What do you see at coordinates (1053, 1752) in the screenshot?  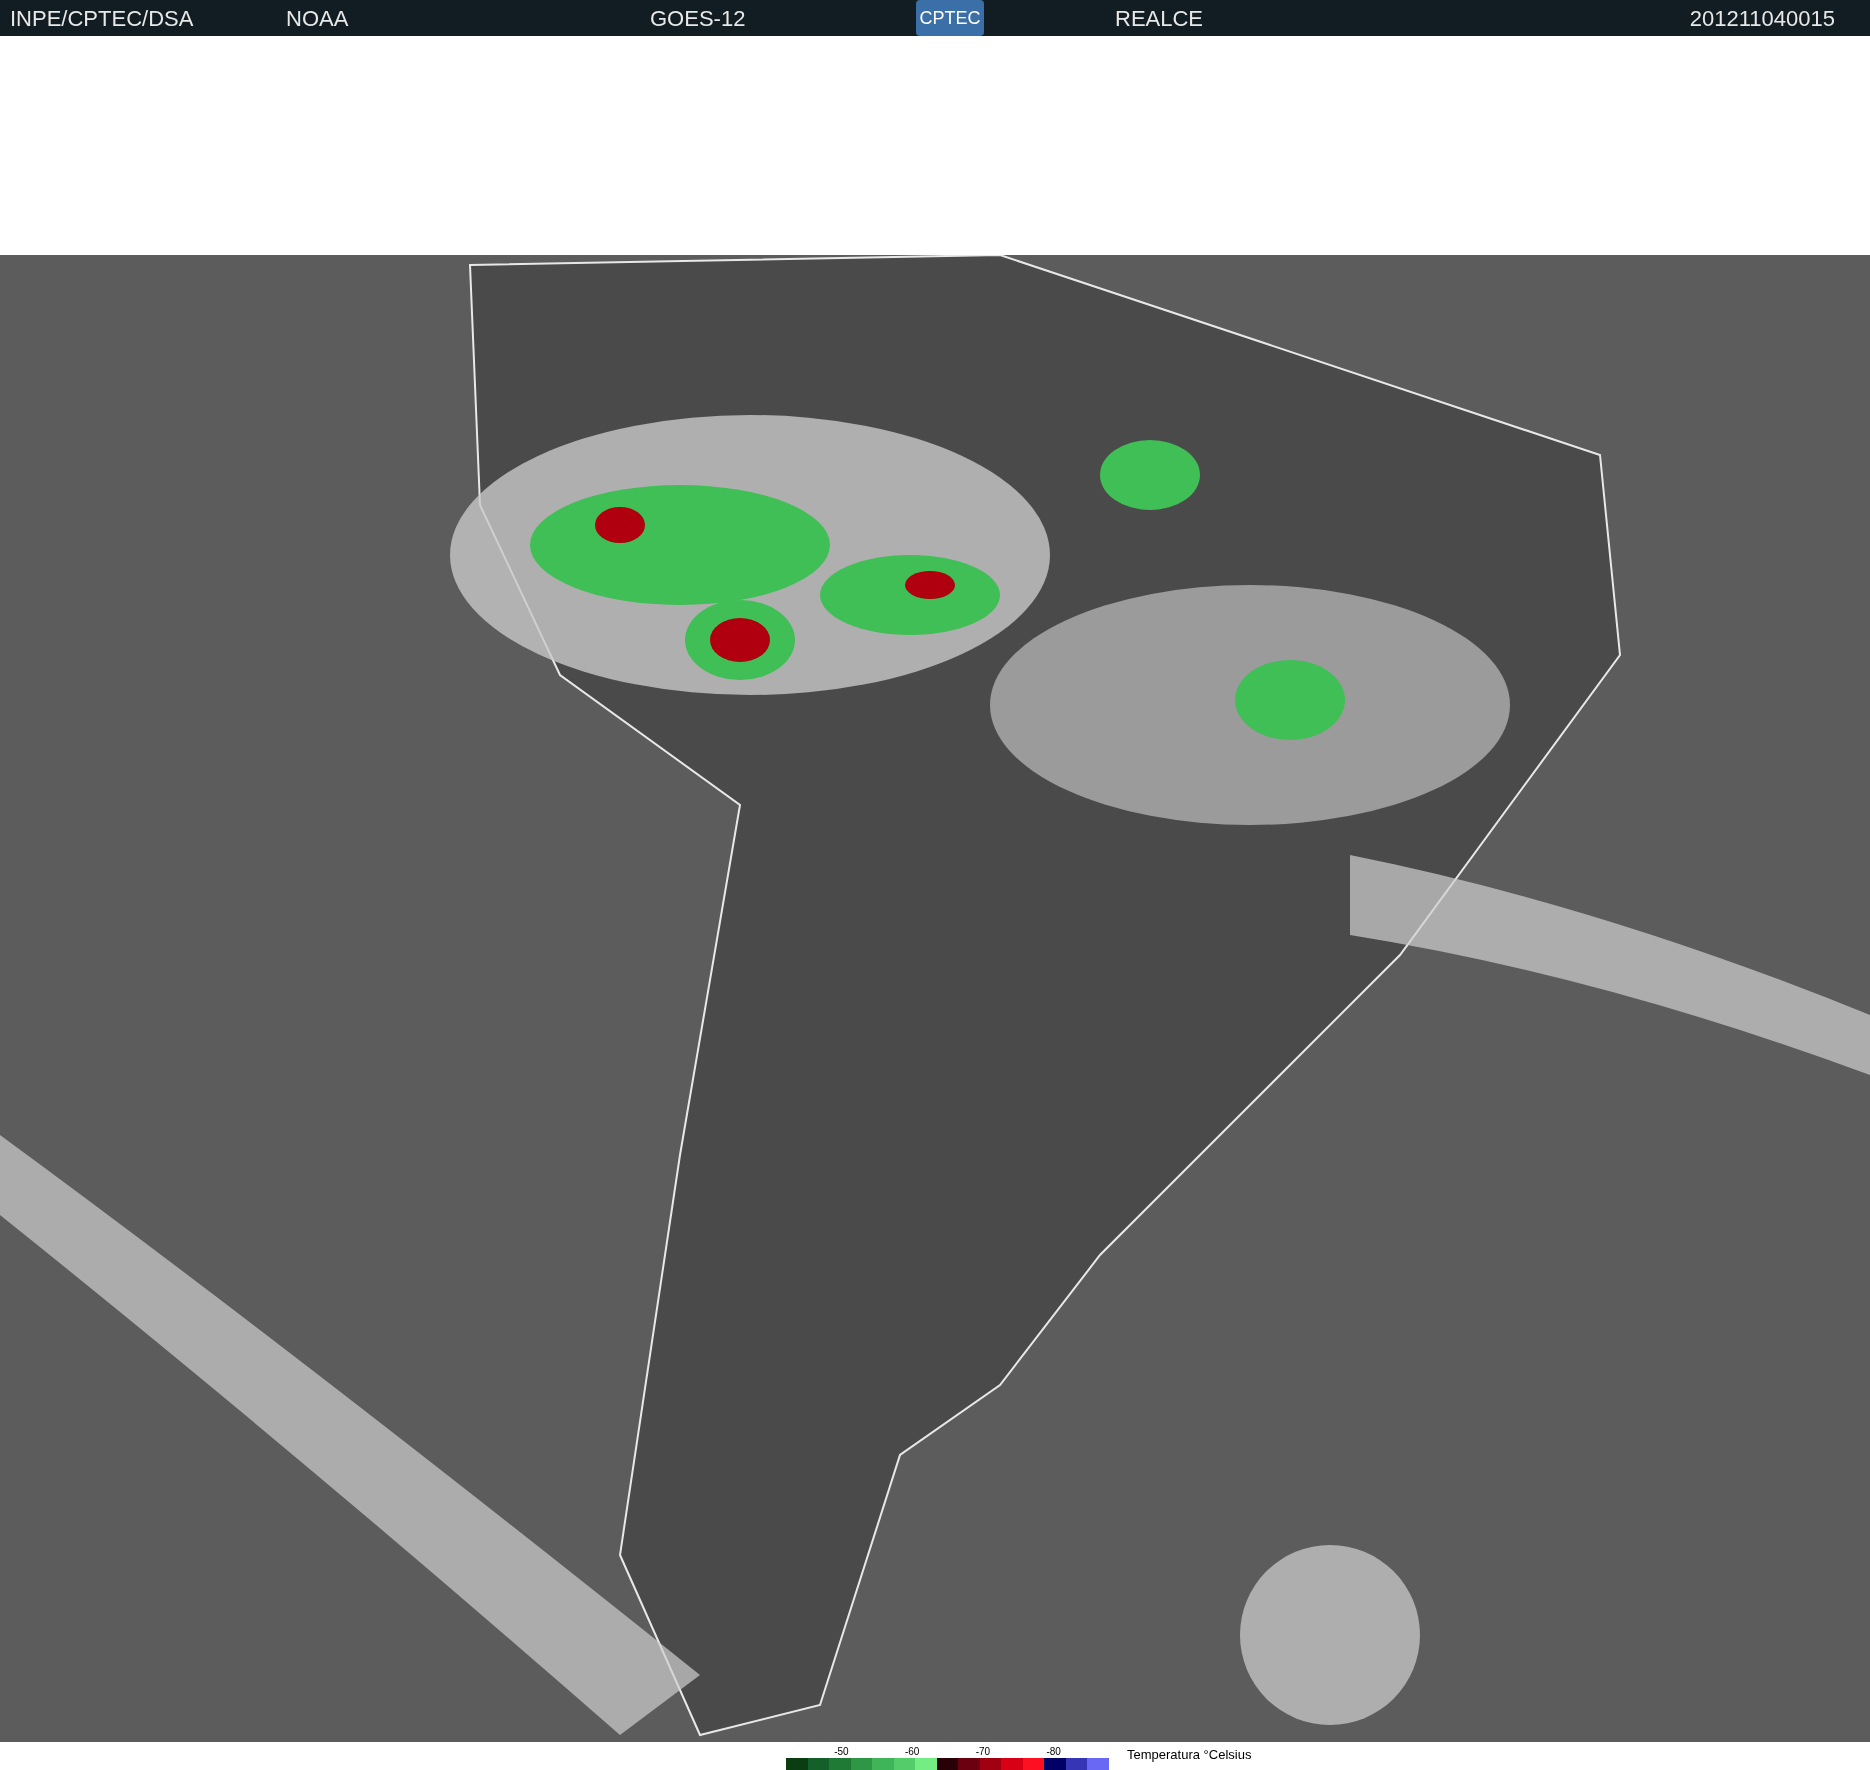 I see `legend-tick: -80` at bounding box center [1053, 1752].